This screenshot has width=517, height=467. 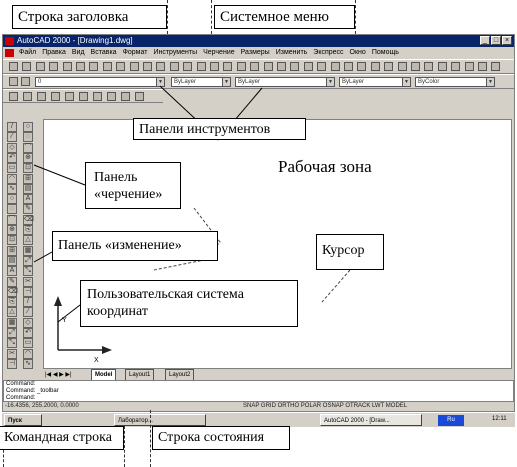 What do you see at coordinates (385, 52) in the screenshot?
I see `menu-item-11: Помощь` at bounding box center [385, 52].